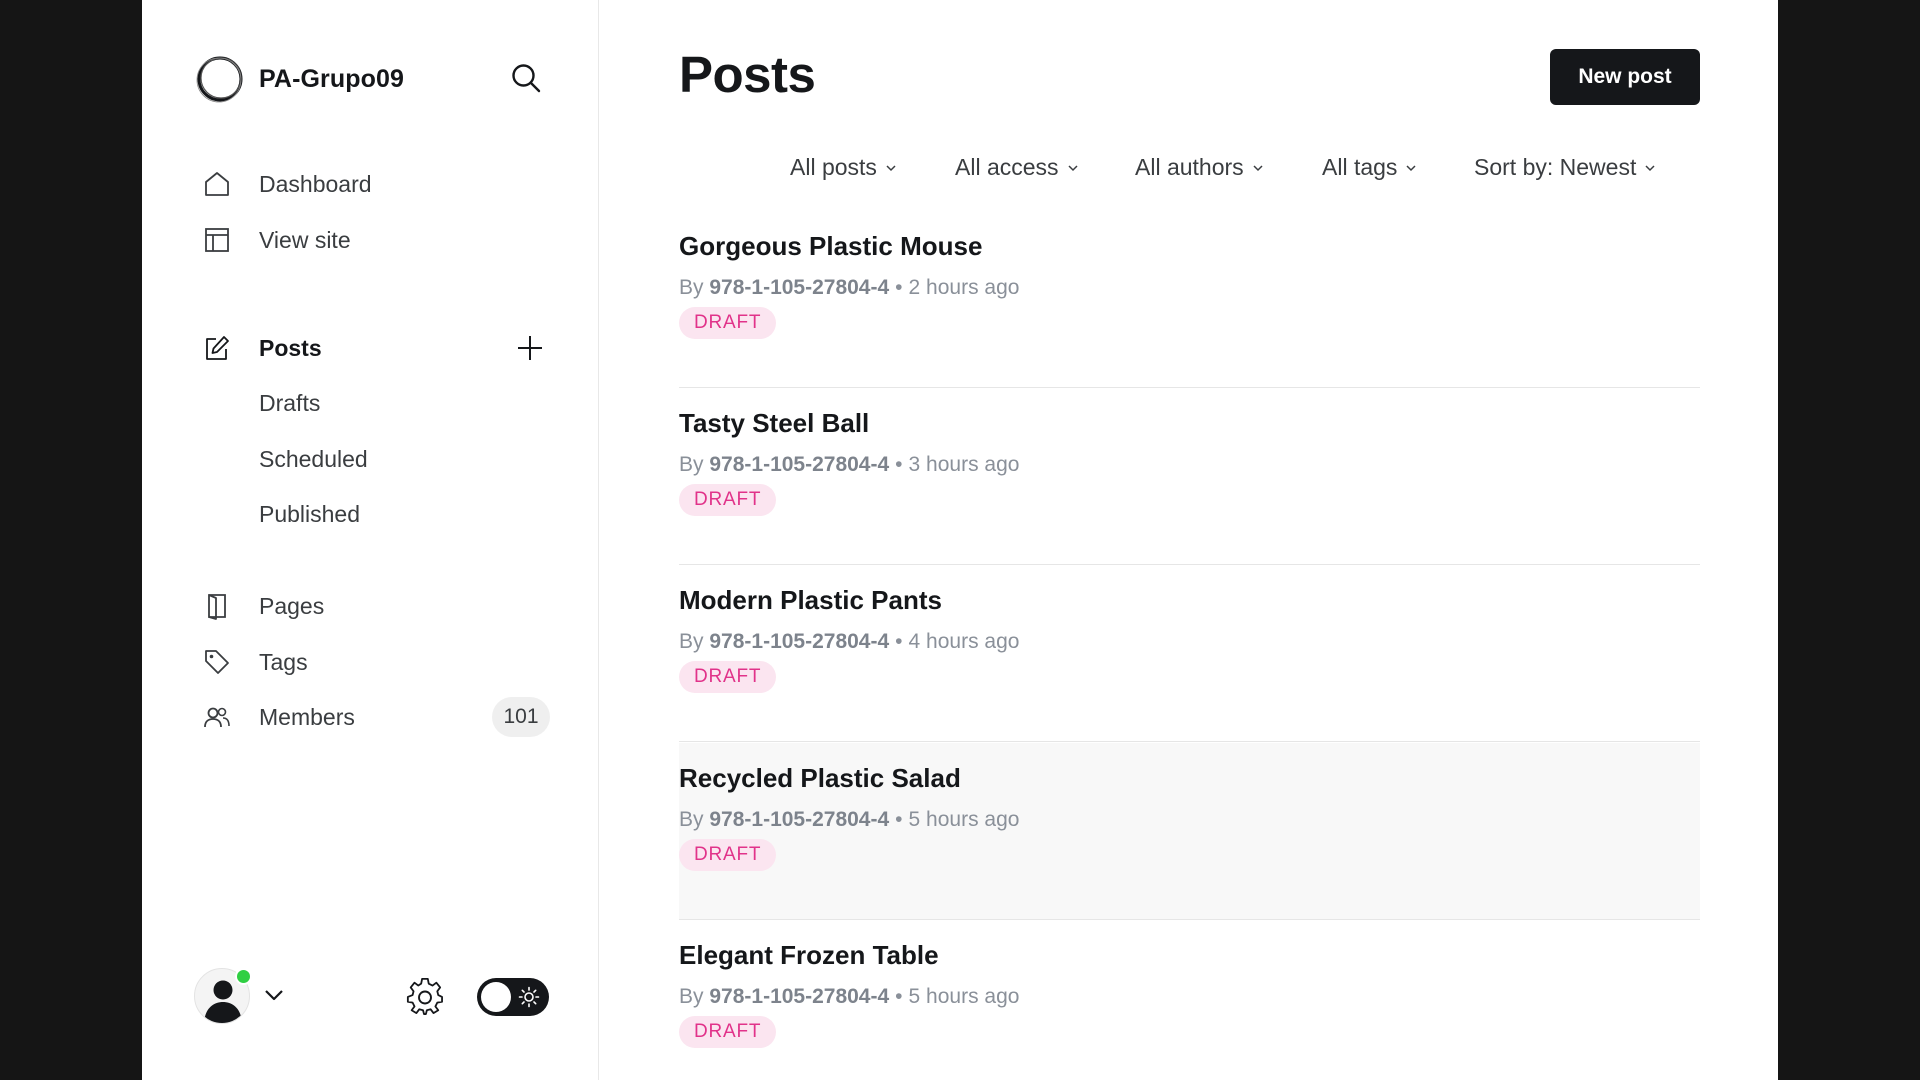 The height and width of the screenshot is (1080, 1920). What do you see at coordinates (309, 514) in the screenshot?
I see `sidebar-item-published: Published` at bounding box center [309, 514].